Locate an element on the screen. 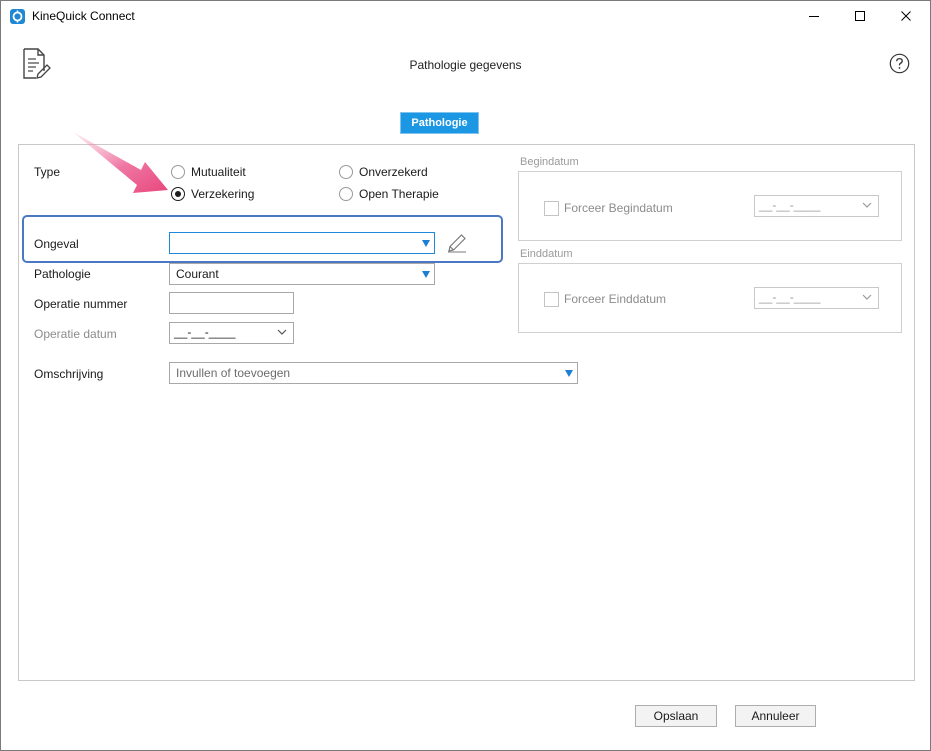  page-title: Pathologie gegevens is located at coordinates (465, 65).